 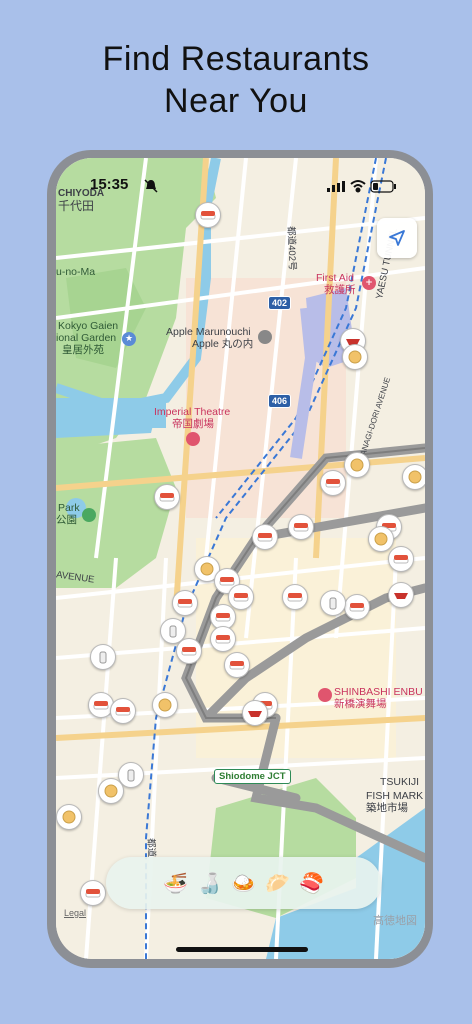 I want to click on label-tsukiji: TSUKIJI, so click(x=400, y=782).